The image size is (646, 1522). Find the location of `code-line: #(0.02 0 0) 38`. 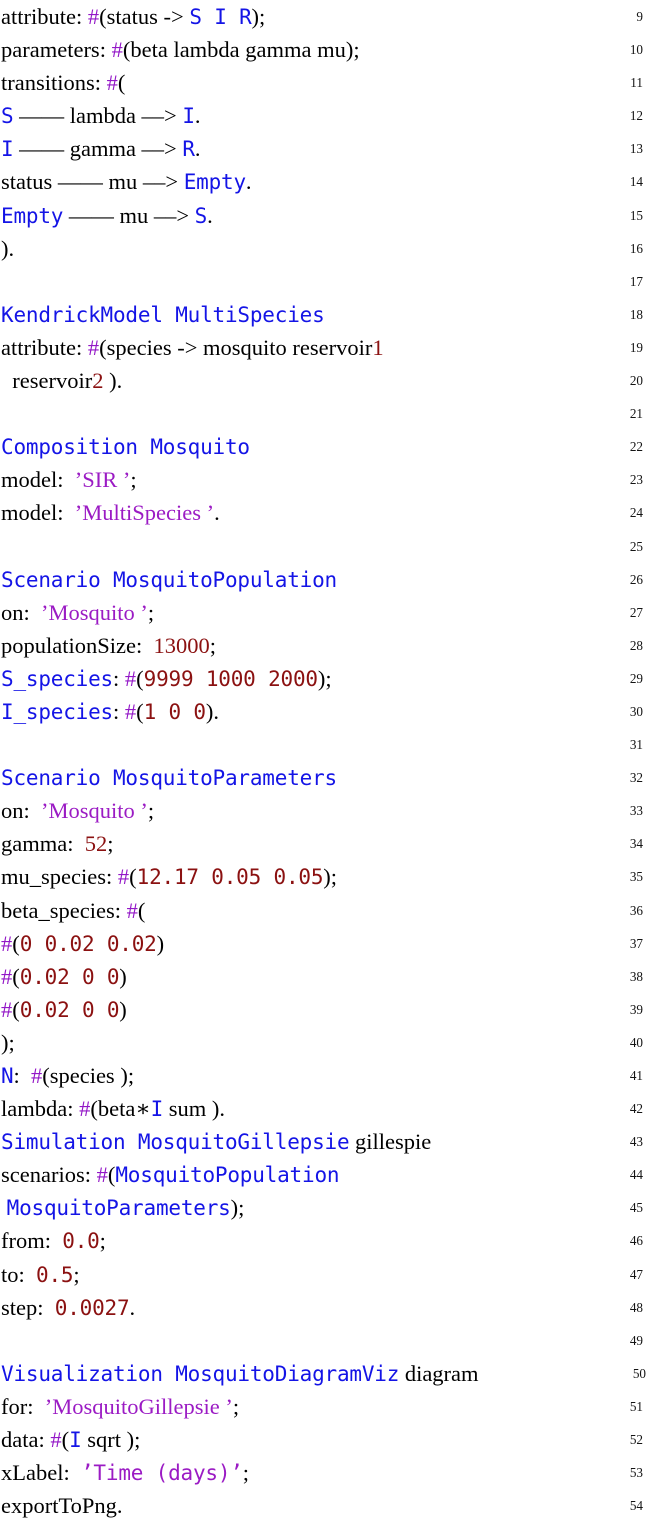

code-line: #(0.02 0 0) 38 is located at coordinates (323, 976).